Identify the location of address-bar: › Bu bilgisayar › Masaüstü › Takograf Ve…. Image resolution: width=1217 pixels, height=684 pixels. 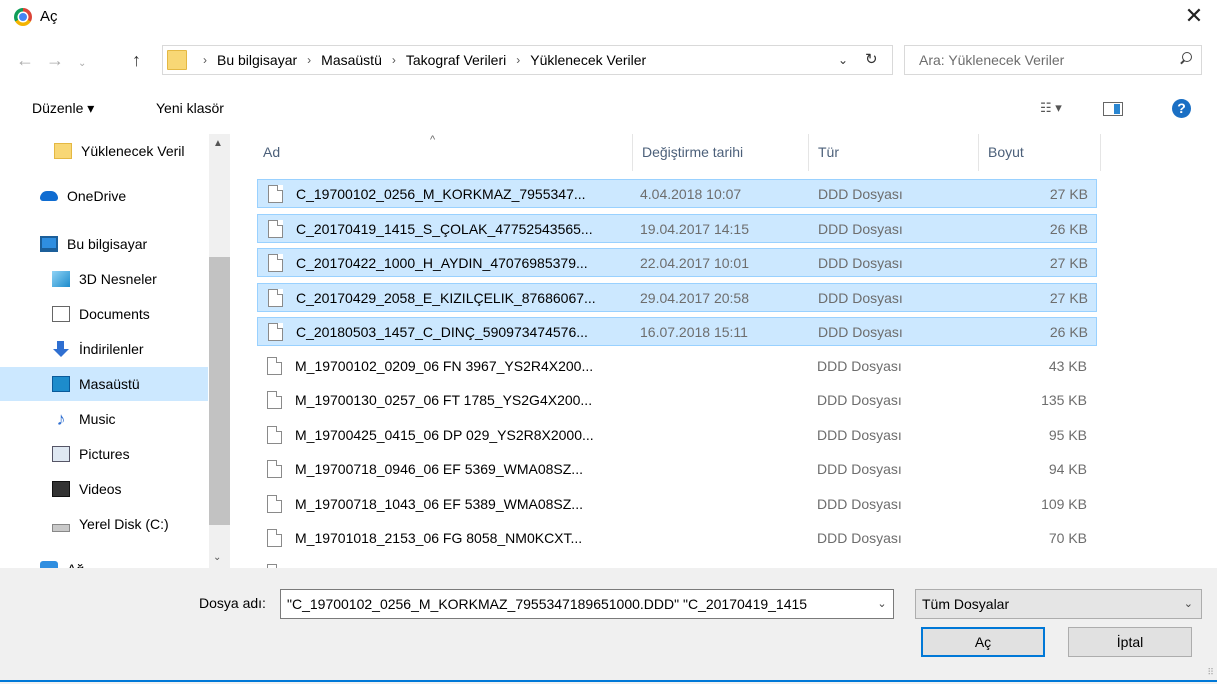
(527, 60).